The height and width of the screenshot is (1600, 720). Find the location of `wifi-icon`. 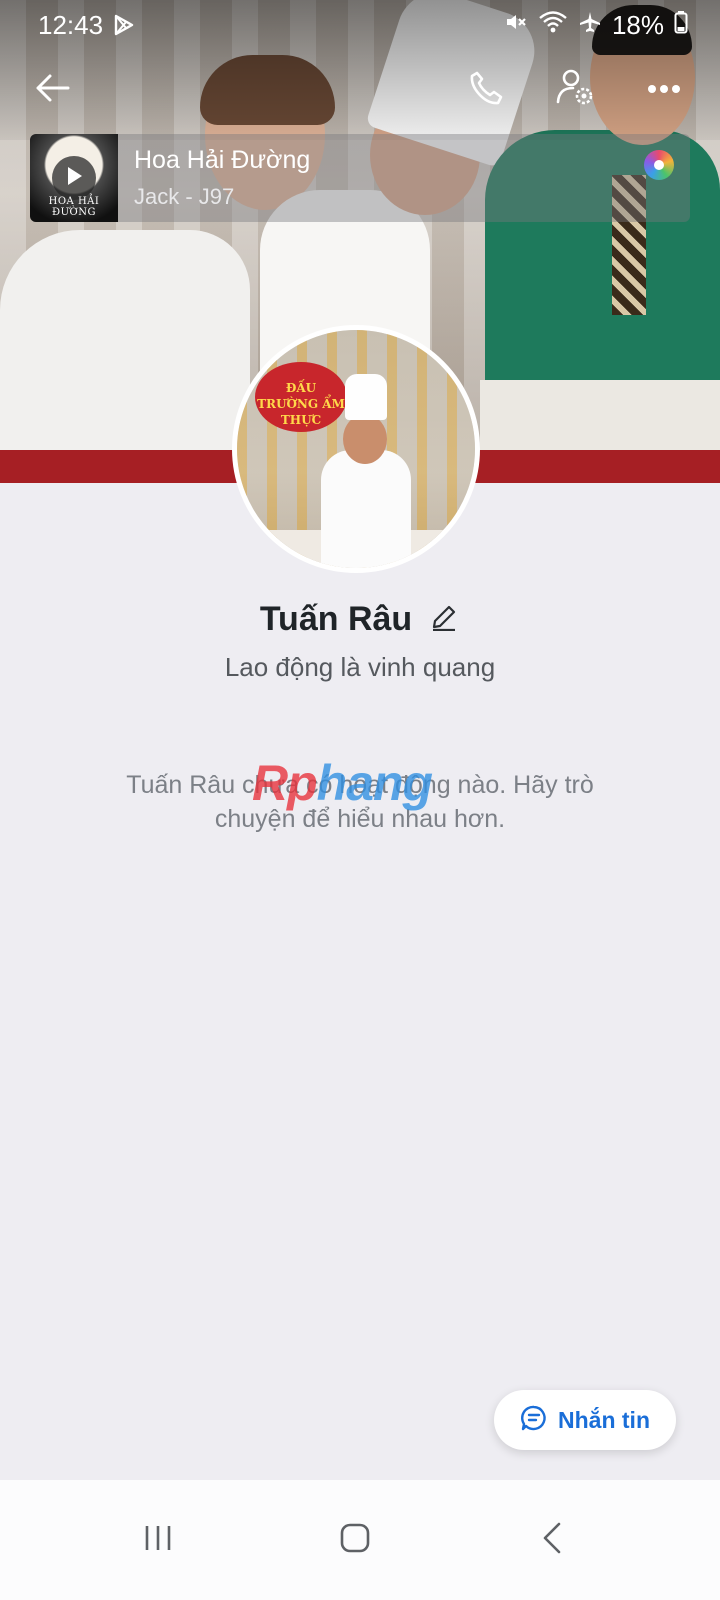

wifi-icon is located at coordinates (553, 25).